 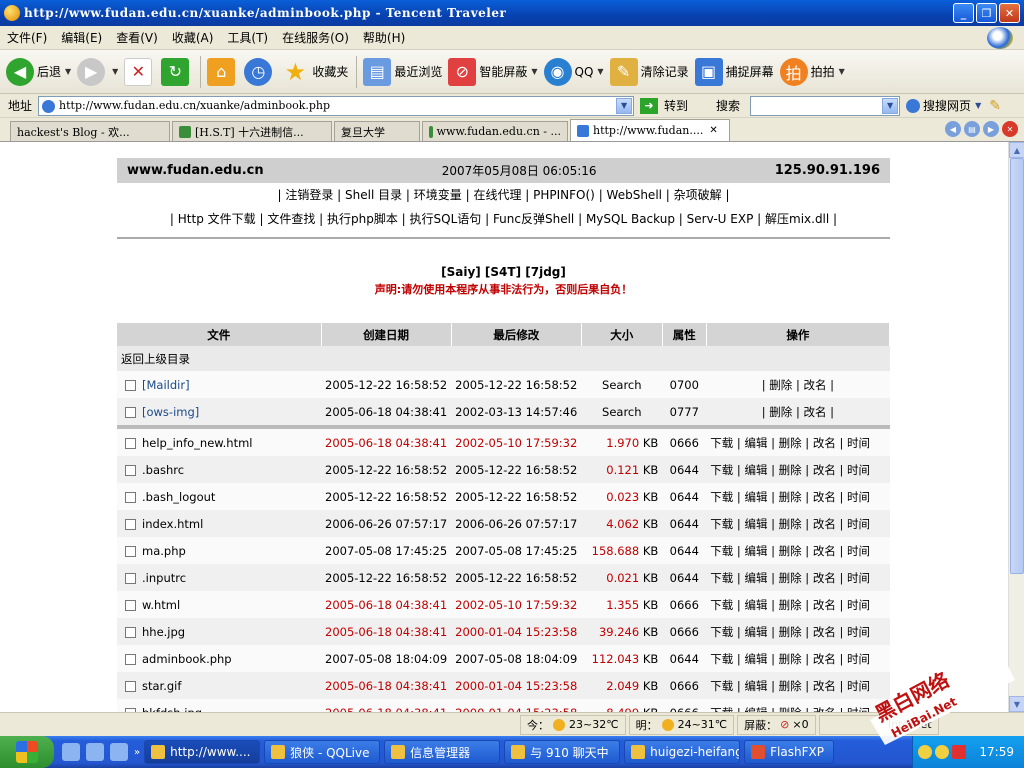 I want to click on clear-history-button: ✎ 清除记录, so click(x=649, y=72).